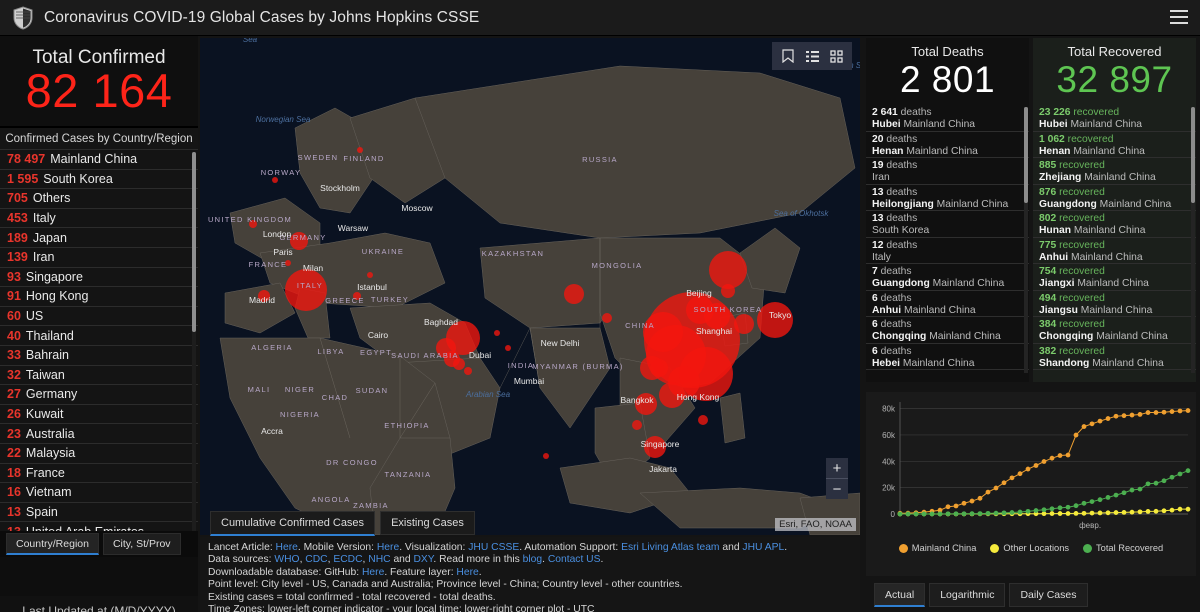 Image resolution: width=1200 pixels, height=612 pixels. What do you see at coordinates (763, 547) in the screenshot?
I see `footer-link: JHU APL` at bounding box center [763, 547].